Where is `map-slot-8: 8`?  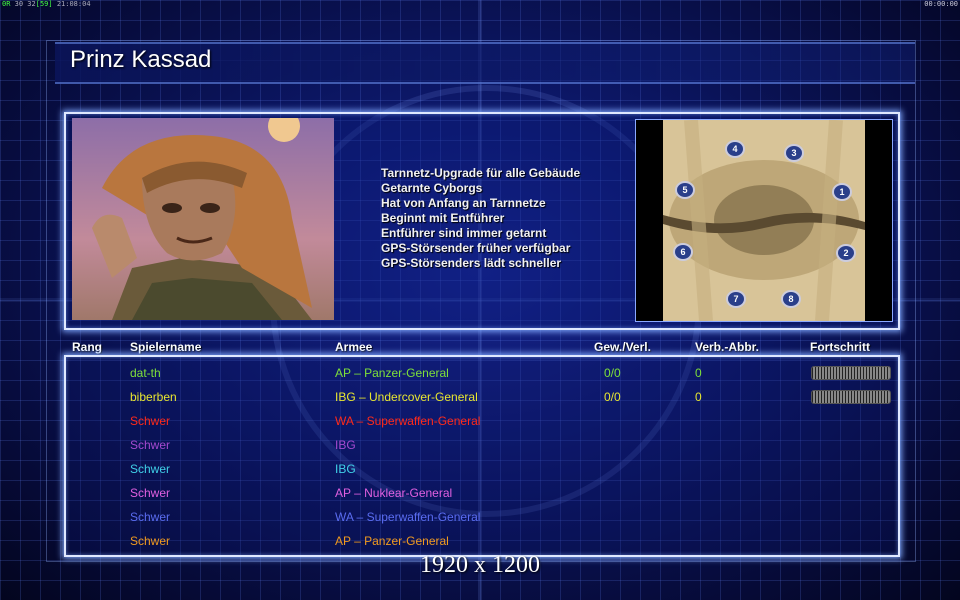
map-slot-8: 8 is located at coordinates (791, 299).